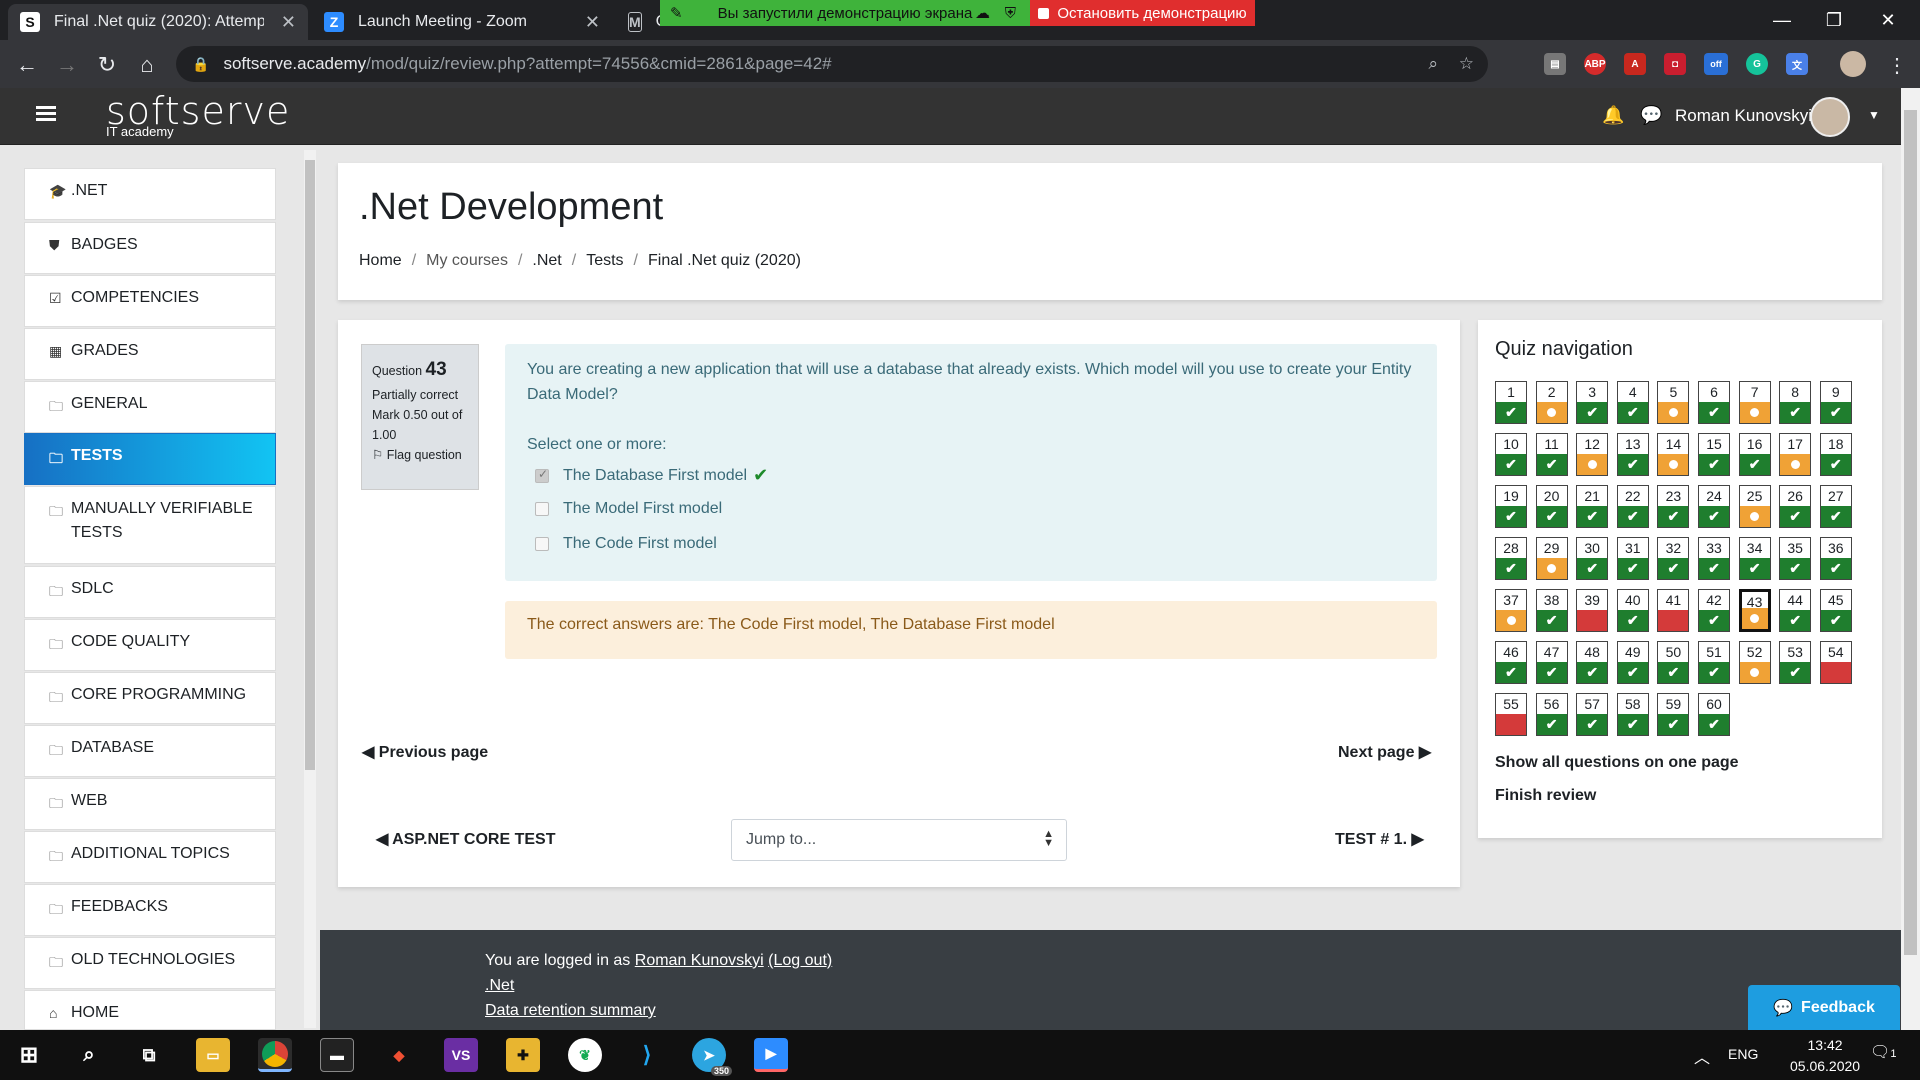  I want to click on avatar, so click(1830, 117).